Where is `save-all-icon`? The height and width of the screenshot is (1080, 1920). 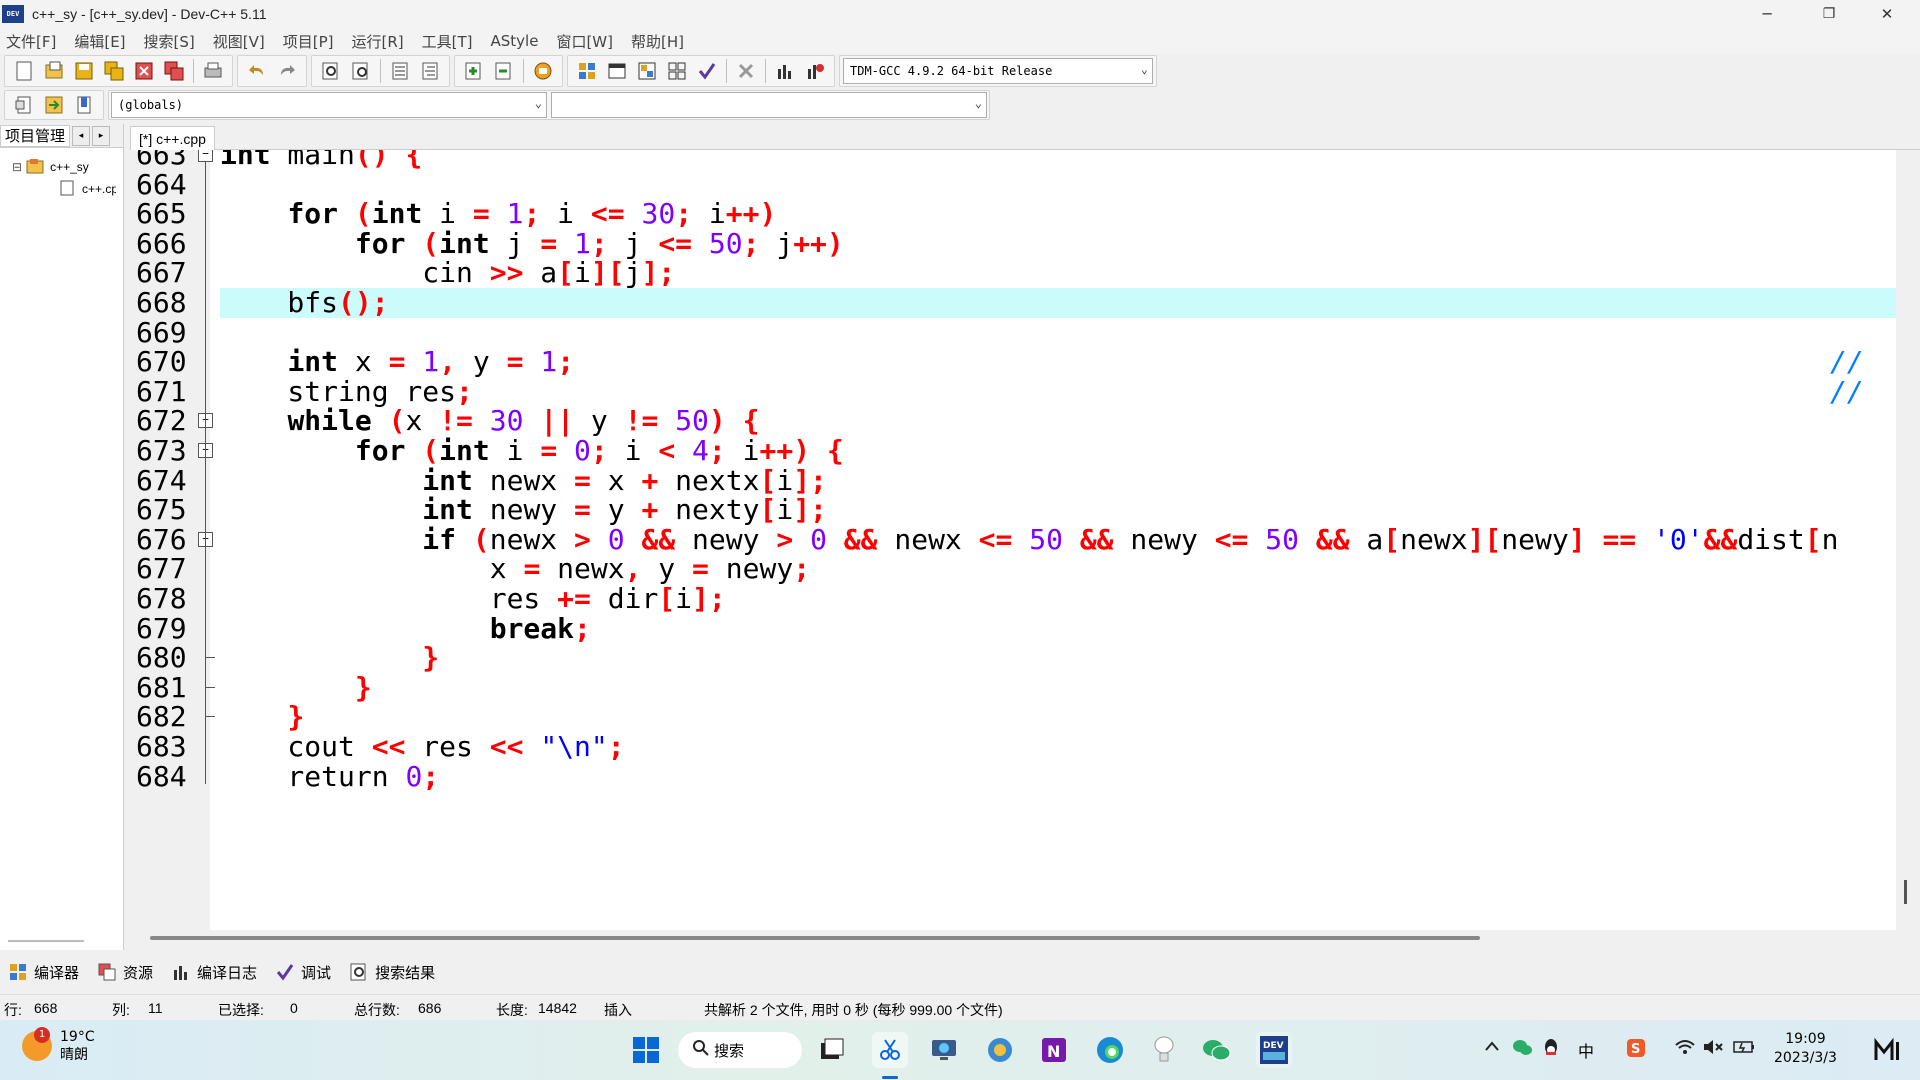
save-all-icon is located at coordinates (114, 71).